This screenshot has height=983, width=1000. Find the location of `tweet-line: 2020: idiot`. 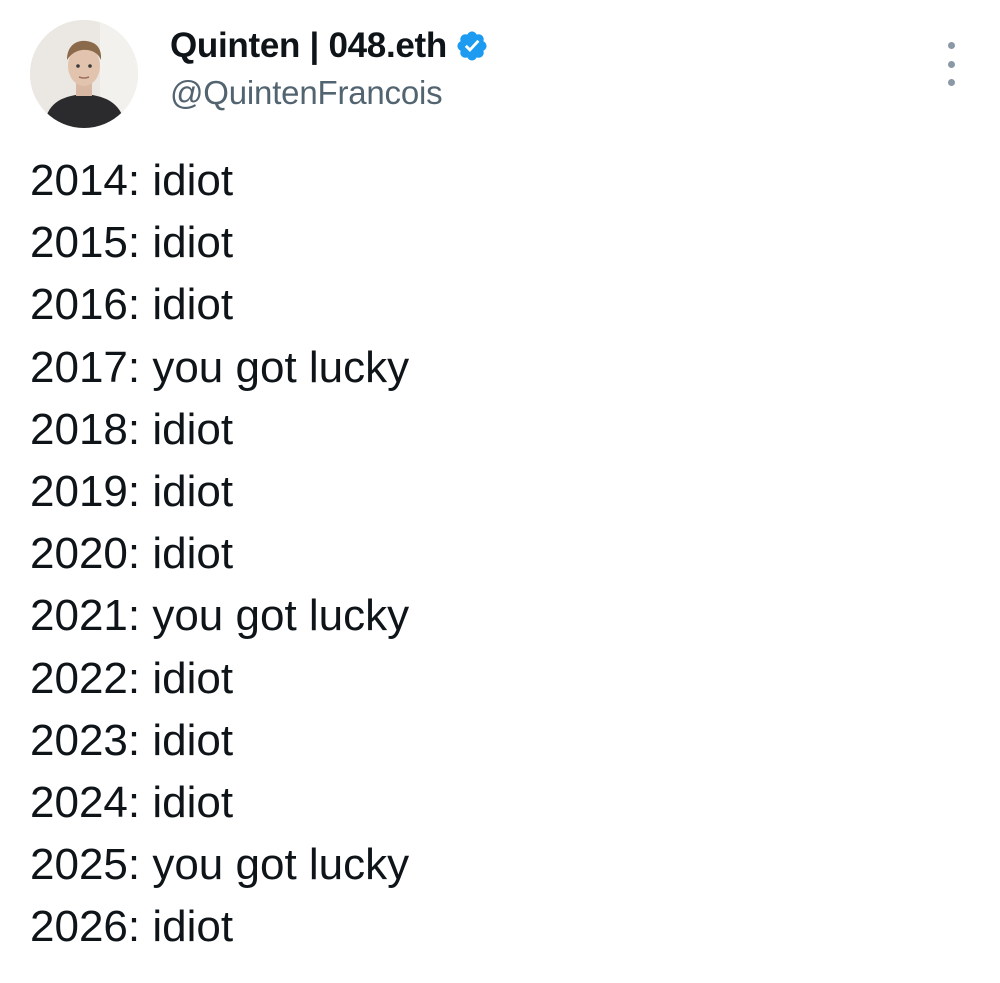

tweet-line: 2020: idiot is located at coordinates (132, 554).